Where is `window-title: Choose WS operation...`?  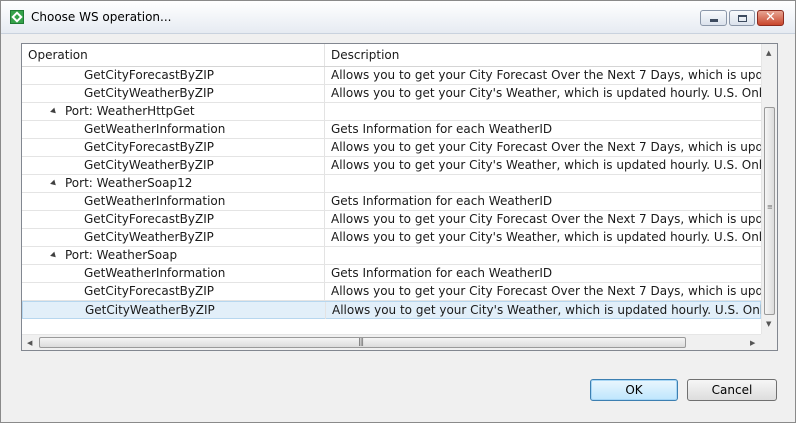
window-title: Choose WS operation... is located at coordinates (101, 17).